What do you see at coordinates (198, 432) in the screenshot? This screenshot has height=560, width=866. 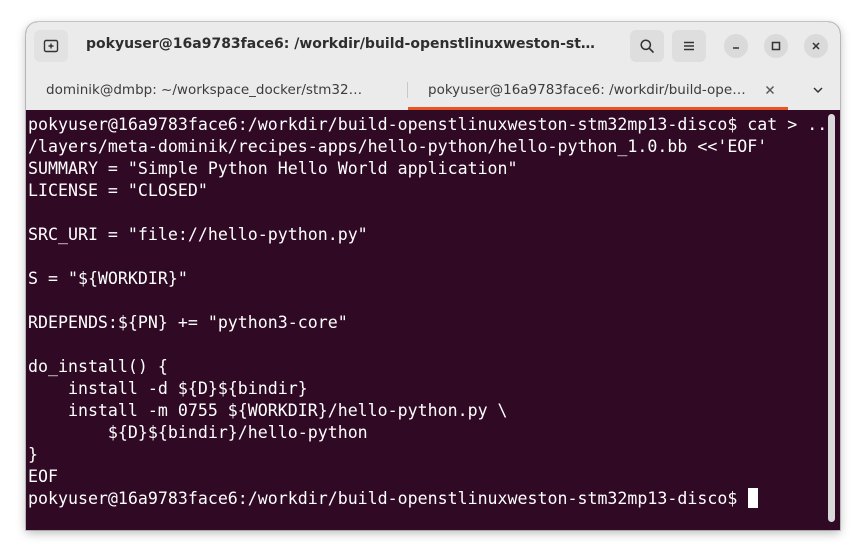 I see `terminal-line: ${D}${bindir}/hello-python` at bounding box center [198, 432].